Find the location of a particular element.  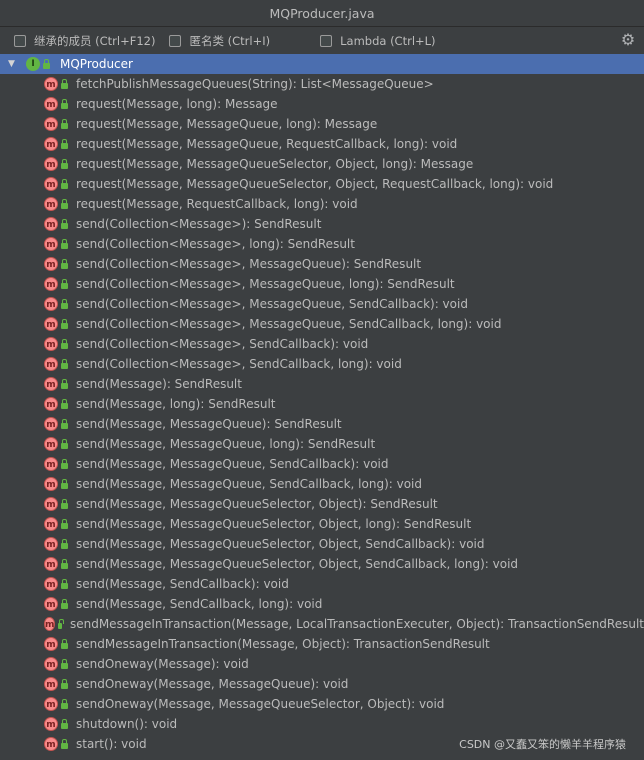

lambda-checkbox is located at coordinates (326, 40).